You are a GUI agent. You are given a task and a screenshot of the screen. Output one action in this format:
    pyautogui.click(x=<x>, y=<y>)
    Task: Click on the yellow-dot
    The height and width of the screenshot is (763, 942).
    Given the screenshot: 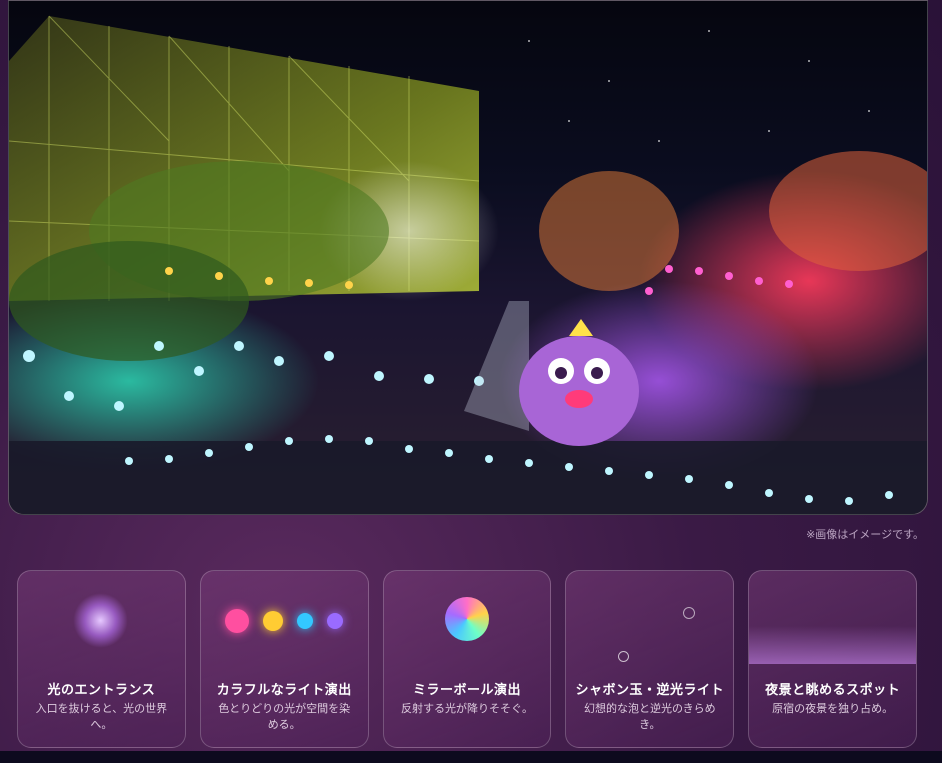 What is the action you would take?
    pyautogui.click(x=273, y=621)
    